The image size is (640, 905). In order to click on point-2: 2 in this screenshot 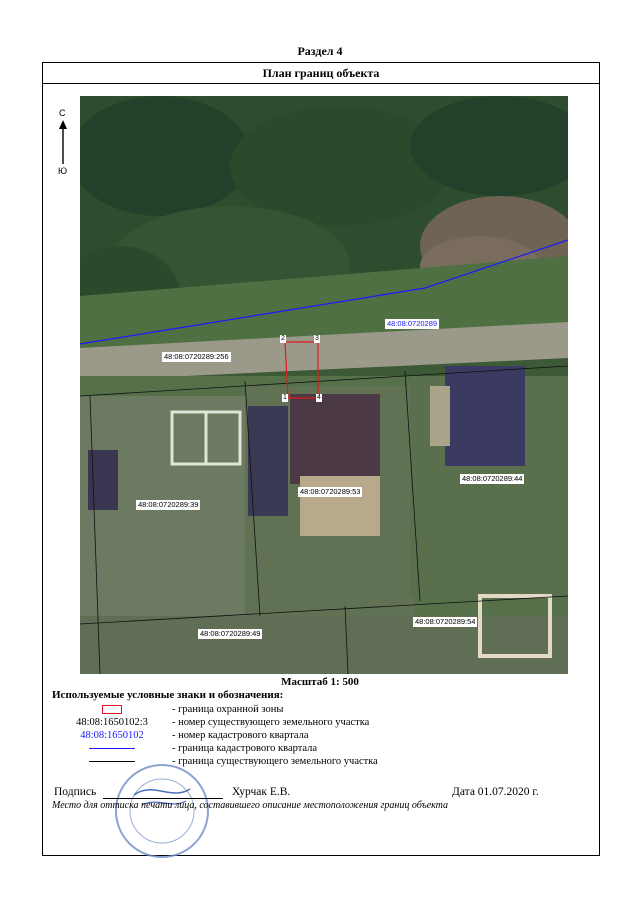, I will do `click(283, 339)`.